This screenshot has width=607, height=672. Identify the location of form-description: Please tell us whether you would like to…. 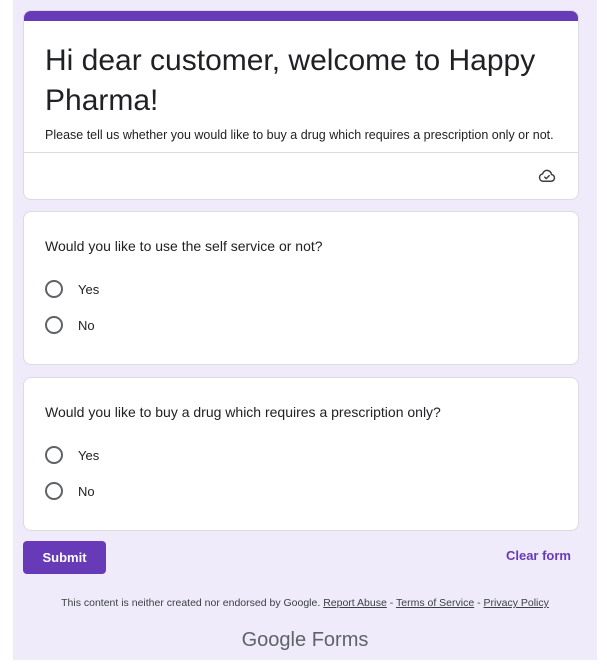
(299, 135).